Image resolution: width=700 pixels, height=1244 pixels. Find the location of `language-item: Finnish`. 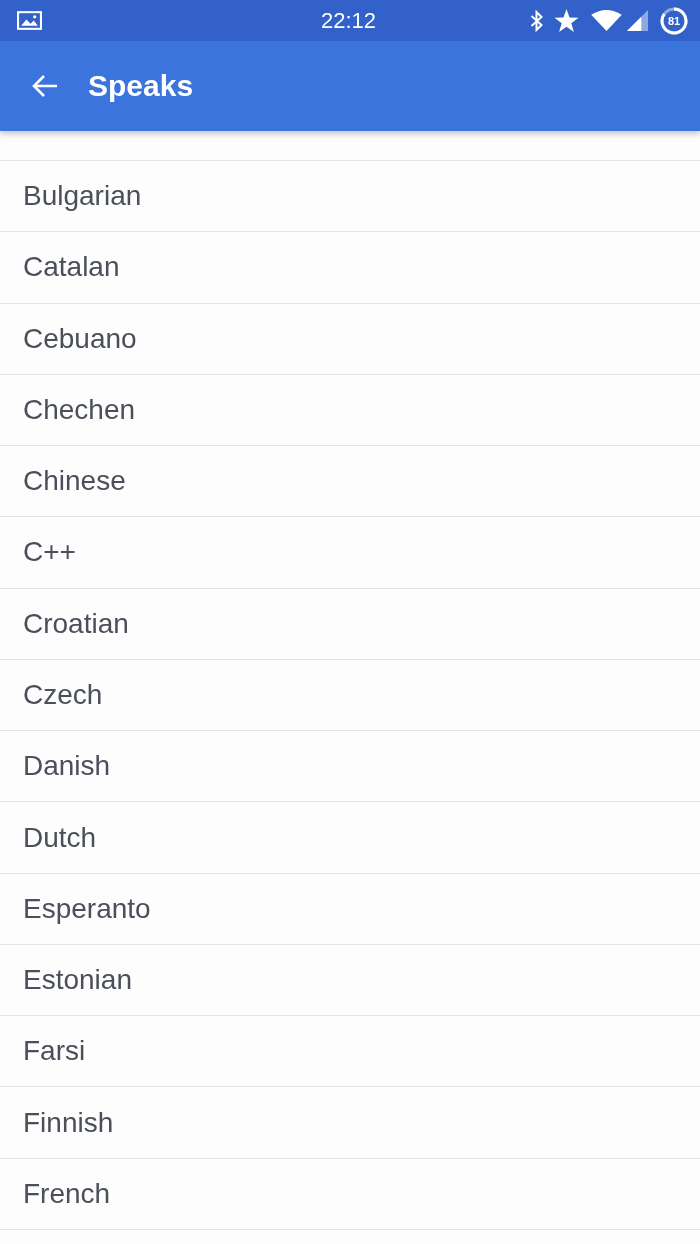

language-item: Finnish is located at coordinates (350, 1123).